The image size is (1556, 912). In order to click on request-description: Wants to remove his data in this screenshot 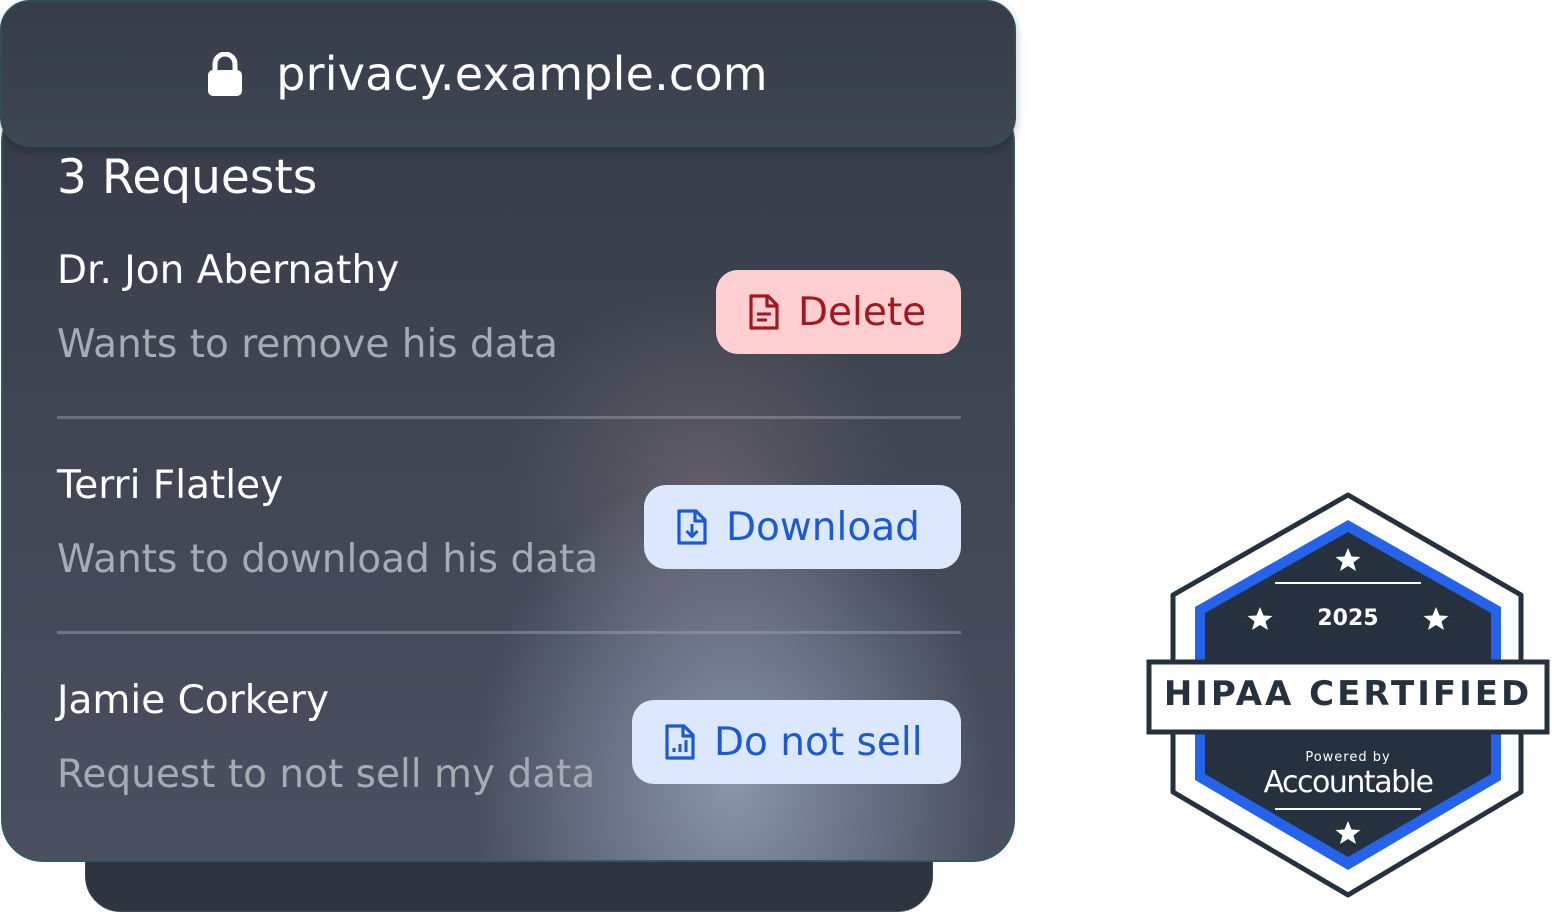, I will do `click(307, 344)`.